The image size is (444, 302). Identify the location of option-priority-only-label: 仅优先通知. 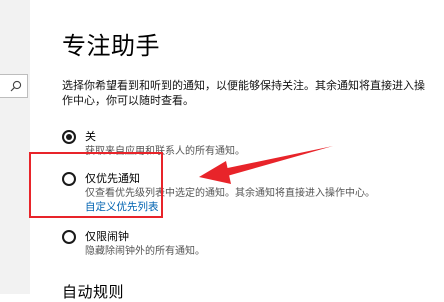
(112, 178).